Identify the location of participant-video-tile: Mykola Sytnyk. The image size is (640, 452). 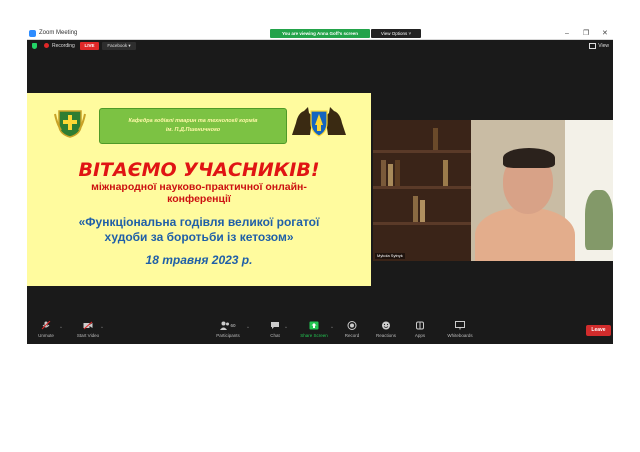
(493, 190).